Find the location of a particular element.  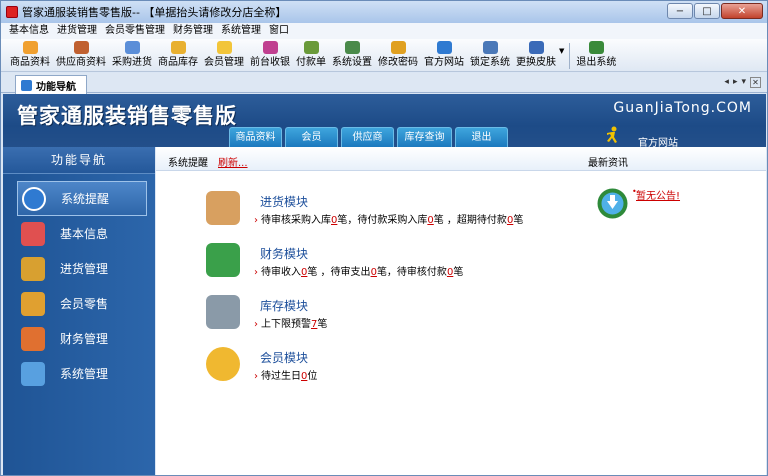

skin-dropdown-icon: ▼ is located at coordinates (561, 51).